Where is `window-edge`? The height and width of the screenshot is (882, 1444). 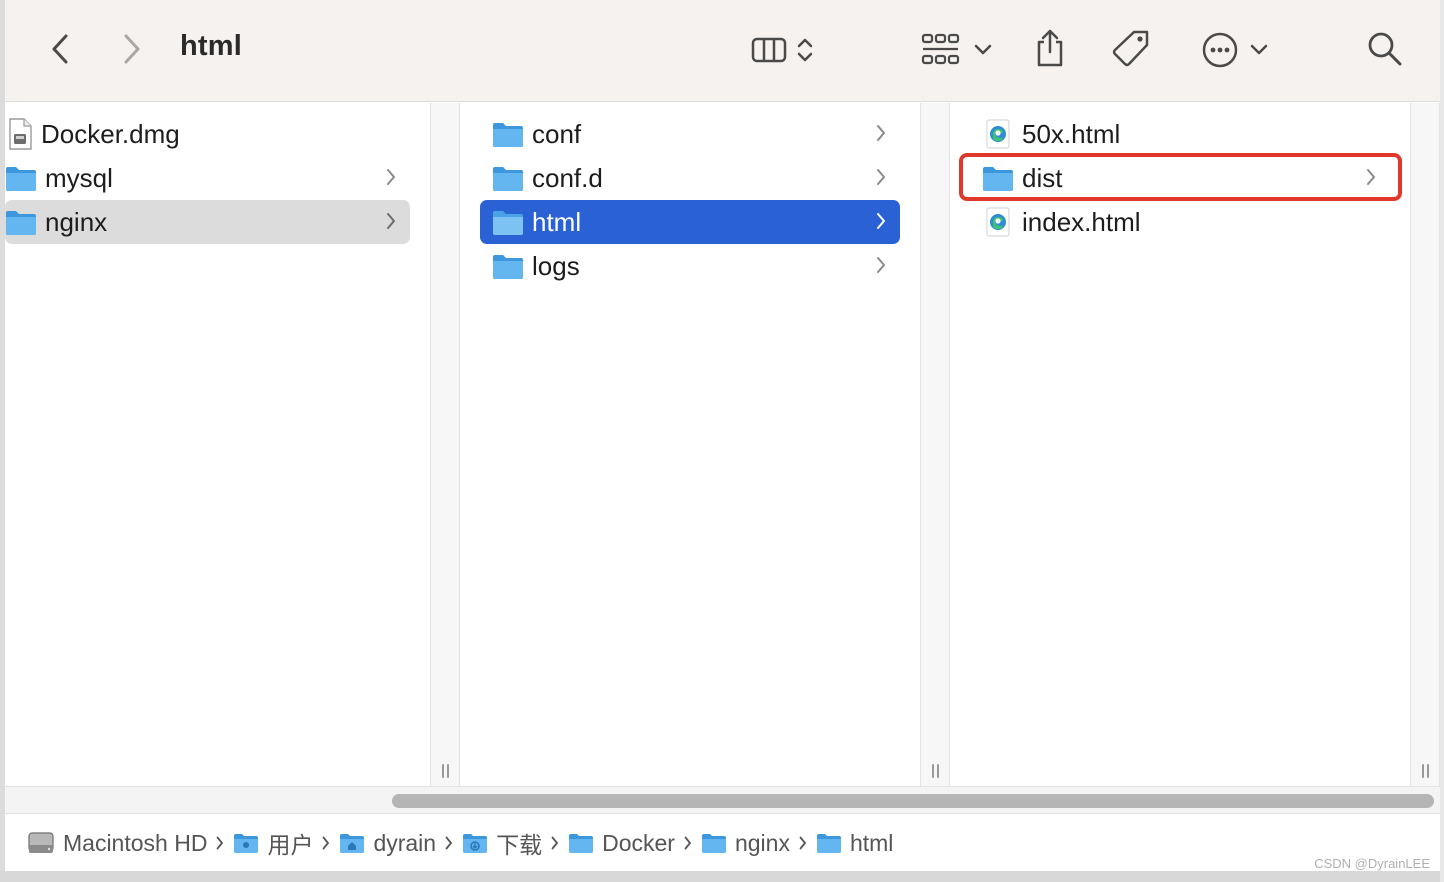 window-edge is located at coordinates (1442, 441).